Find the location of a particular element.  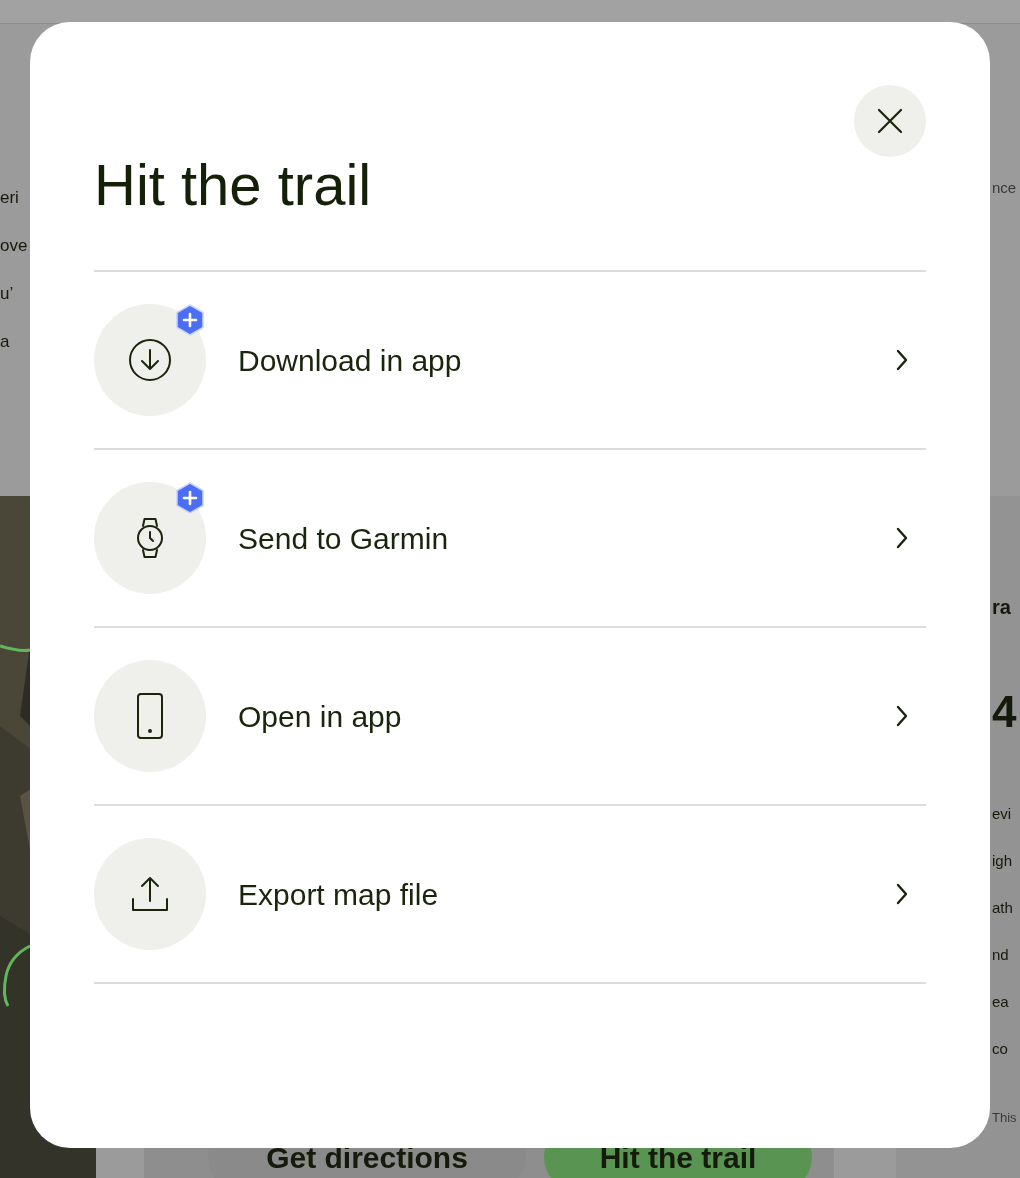

text-fragment: nce is located at coordinates (1004, 187).